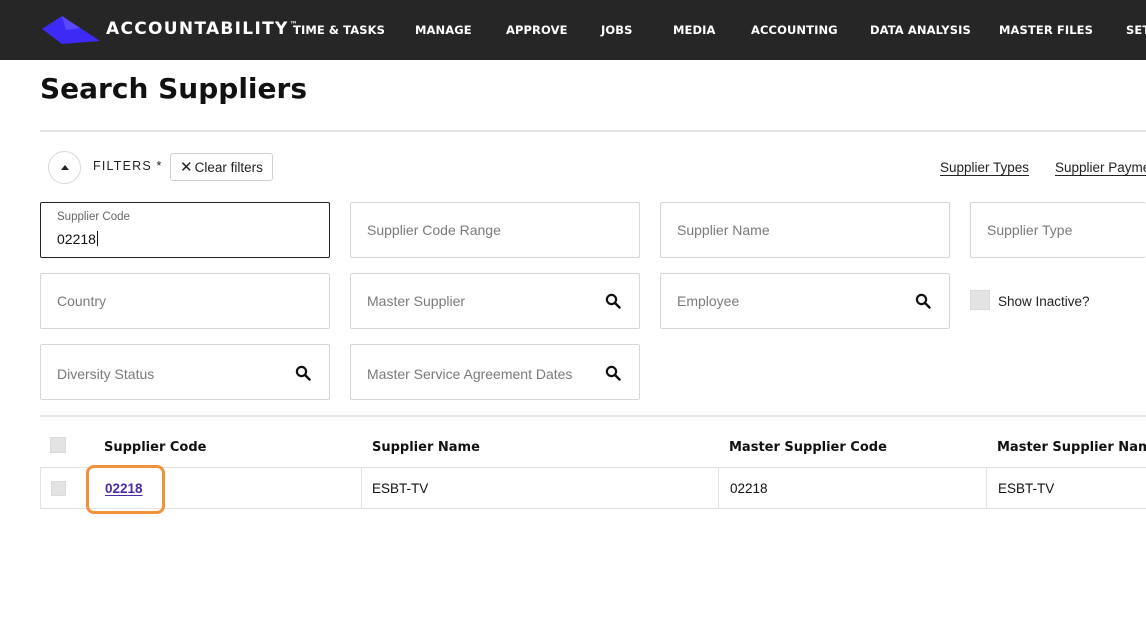 The height and width of the screenshot is (640, 1146). Describe the element at coordinates (694, 30) in the screenshot. I see `nav-media: MEDIA` at that location.